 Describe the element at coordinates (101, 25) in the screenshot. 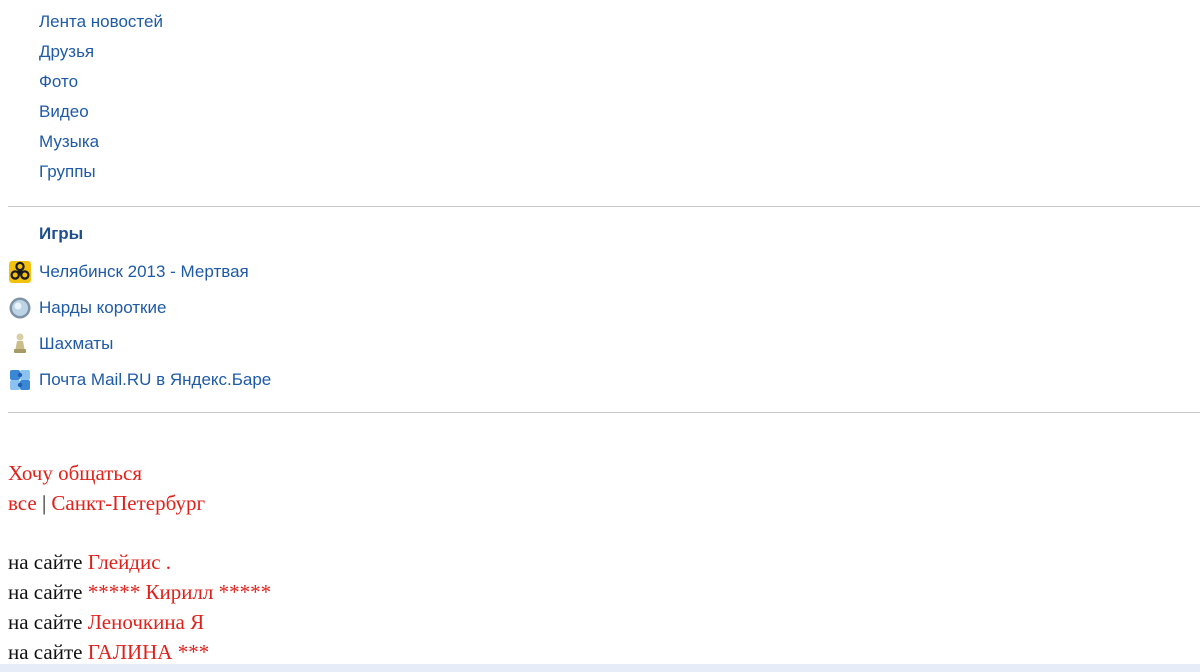

I see `nav-item-news-feed: Лента новостей` at that location.